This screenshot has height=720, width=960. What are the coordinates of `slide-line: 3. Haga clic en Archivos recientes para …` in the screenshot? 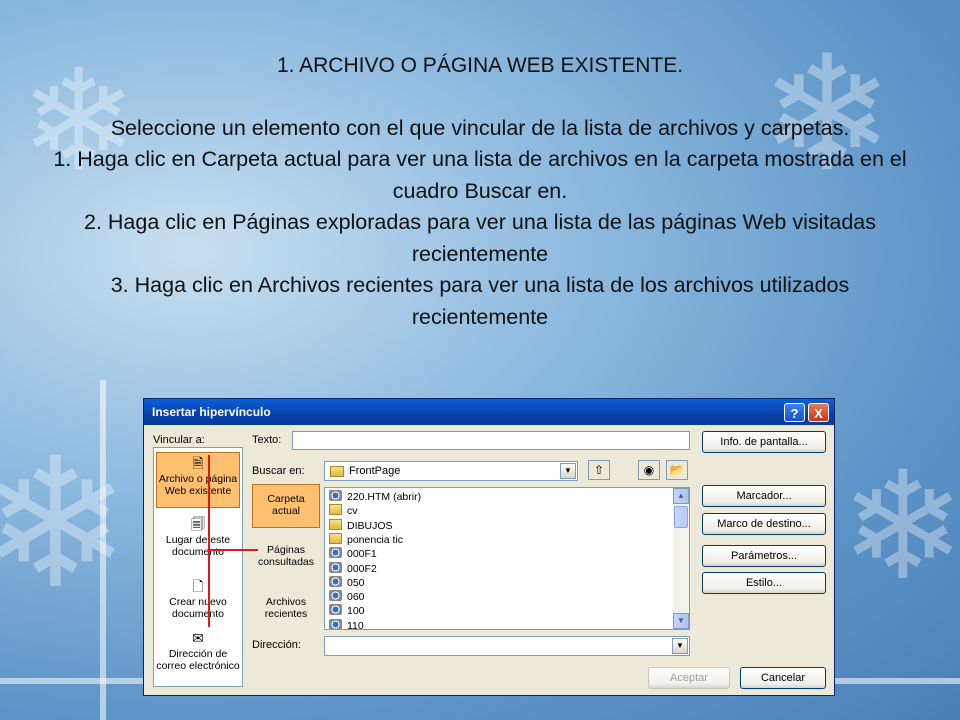 It's located at (480, 301).